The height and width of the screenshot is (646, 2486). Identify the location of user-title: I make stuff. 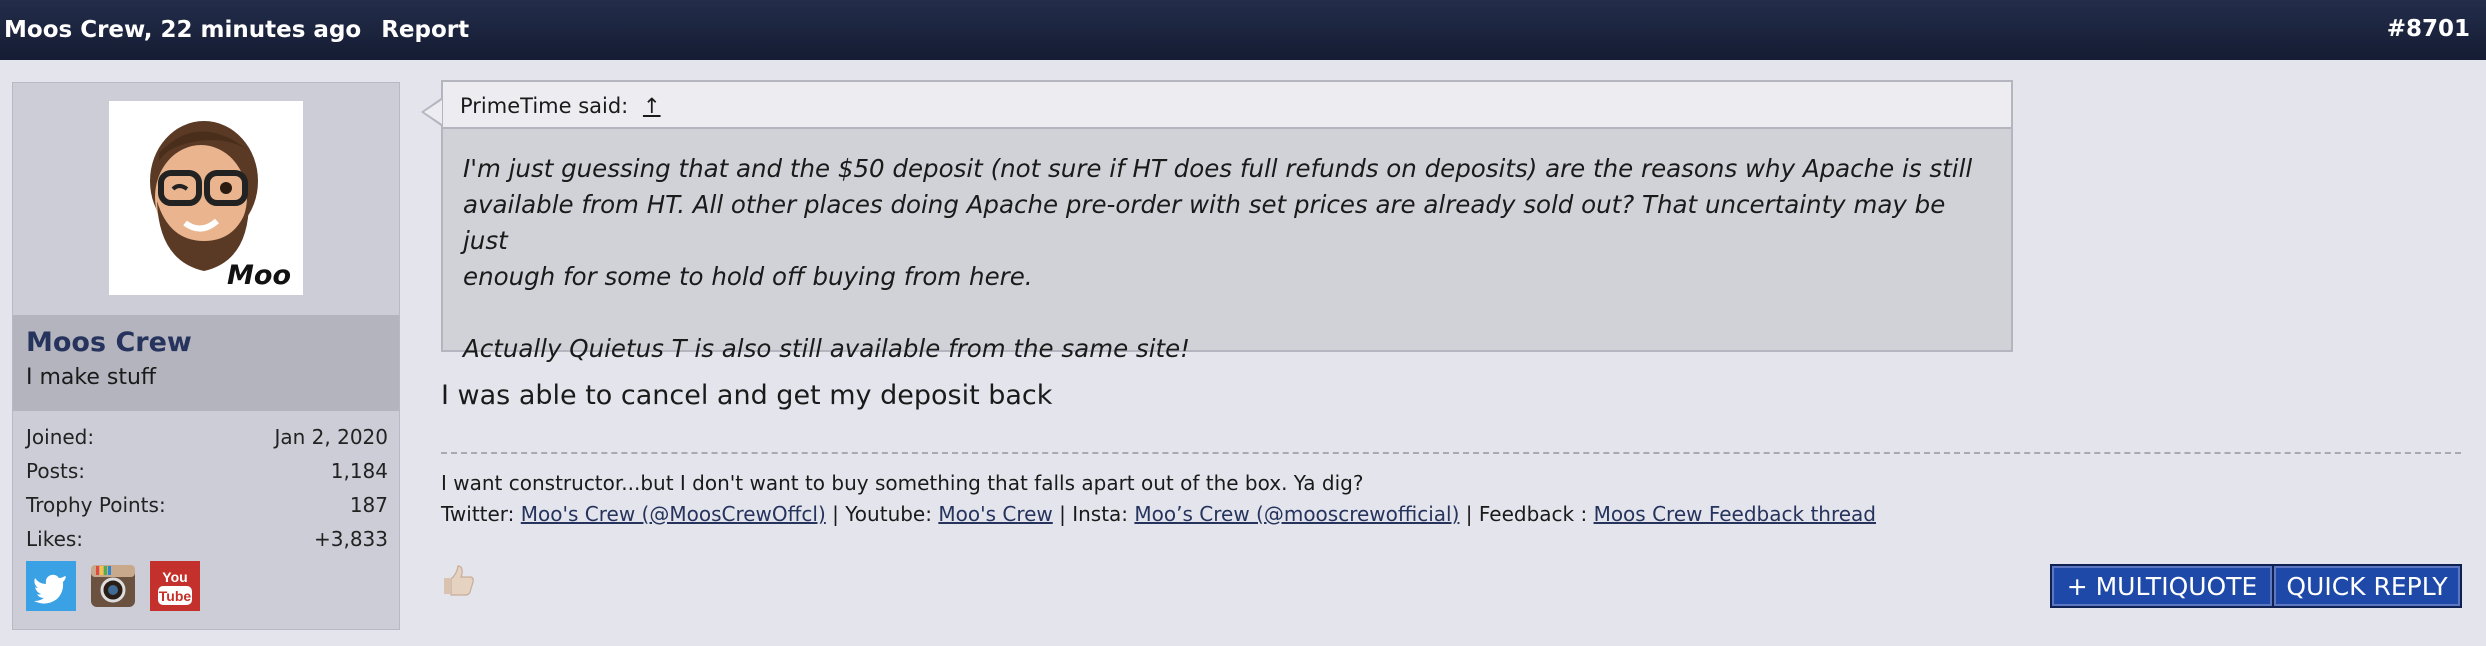
(91, 377).